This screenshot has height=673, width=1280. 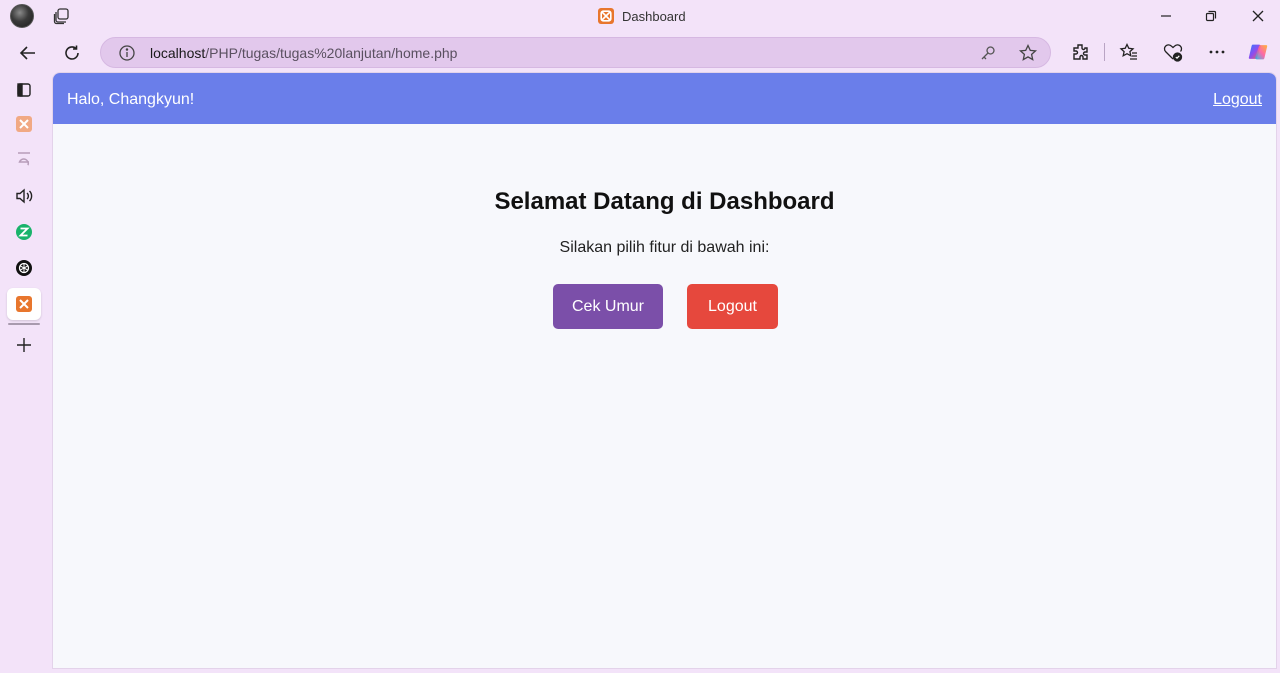 I want to click on xampp-favicon-icon, so click(x=606, y=16).